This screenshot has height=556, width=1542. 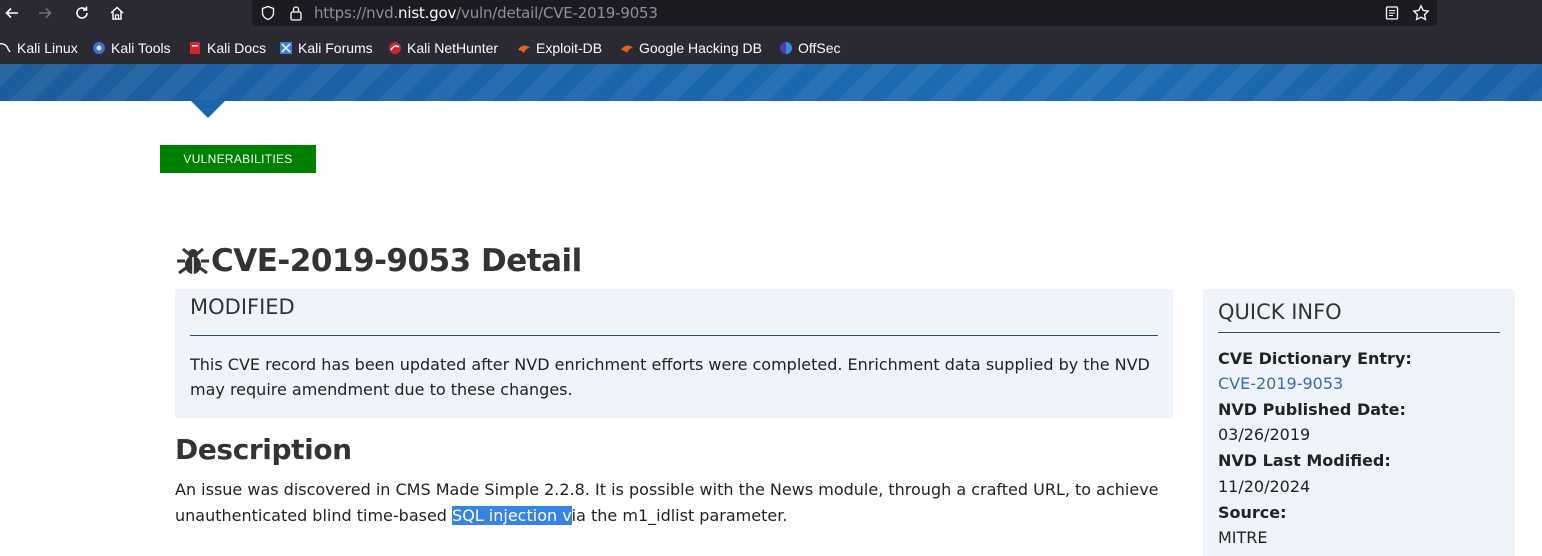 What do you see at coordinates (453, 48) in the screenshot?
I see `bookmark-label: Kali NetHunter` at bounding box center [453, 48].